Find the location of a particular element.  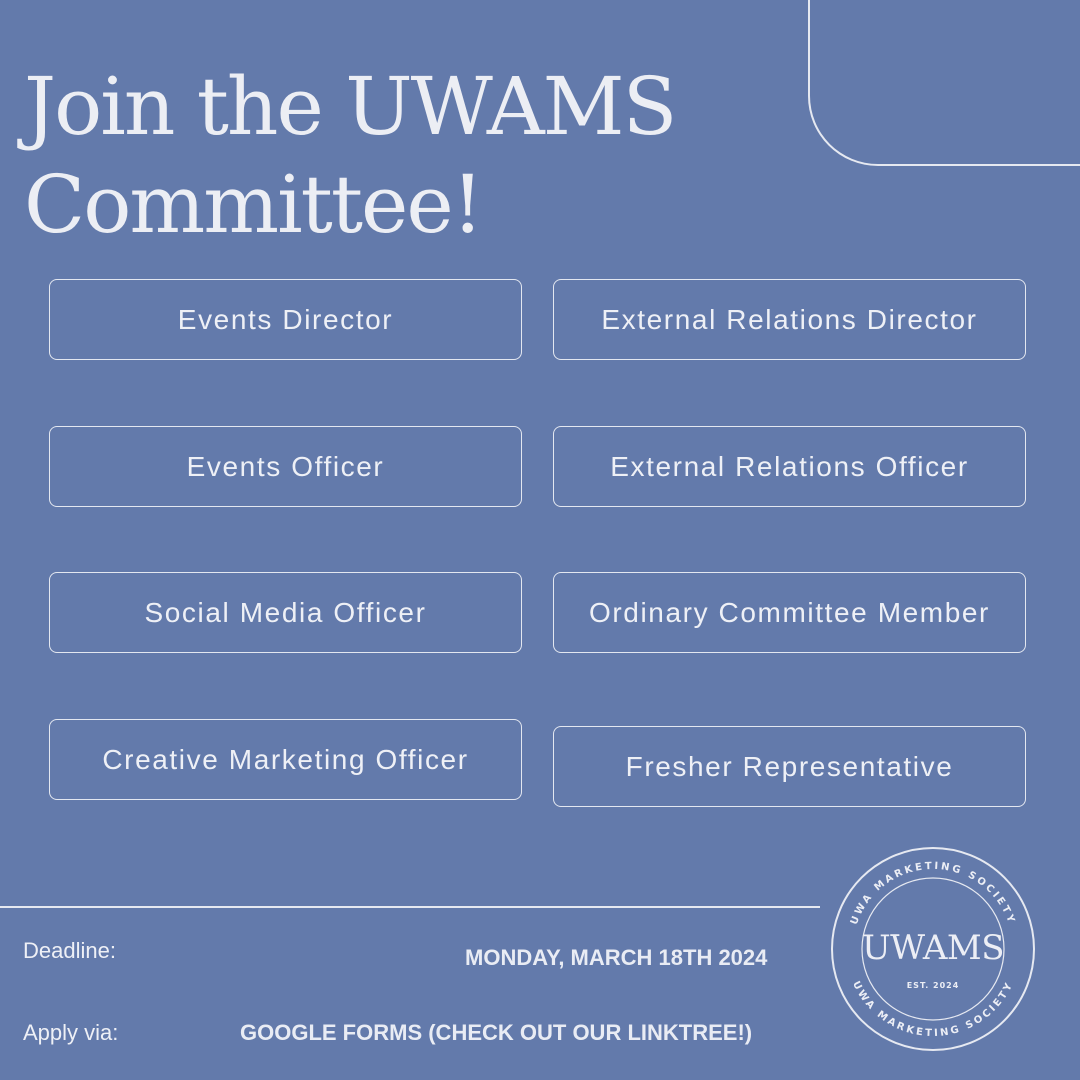

role-social-media-officer: Social Media Officer is located at coordinates (285, 612).